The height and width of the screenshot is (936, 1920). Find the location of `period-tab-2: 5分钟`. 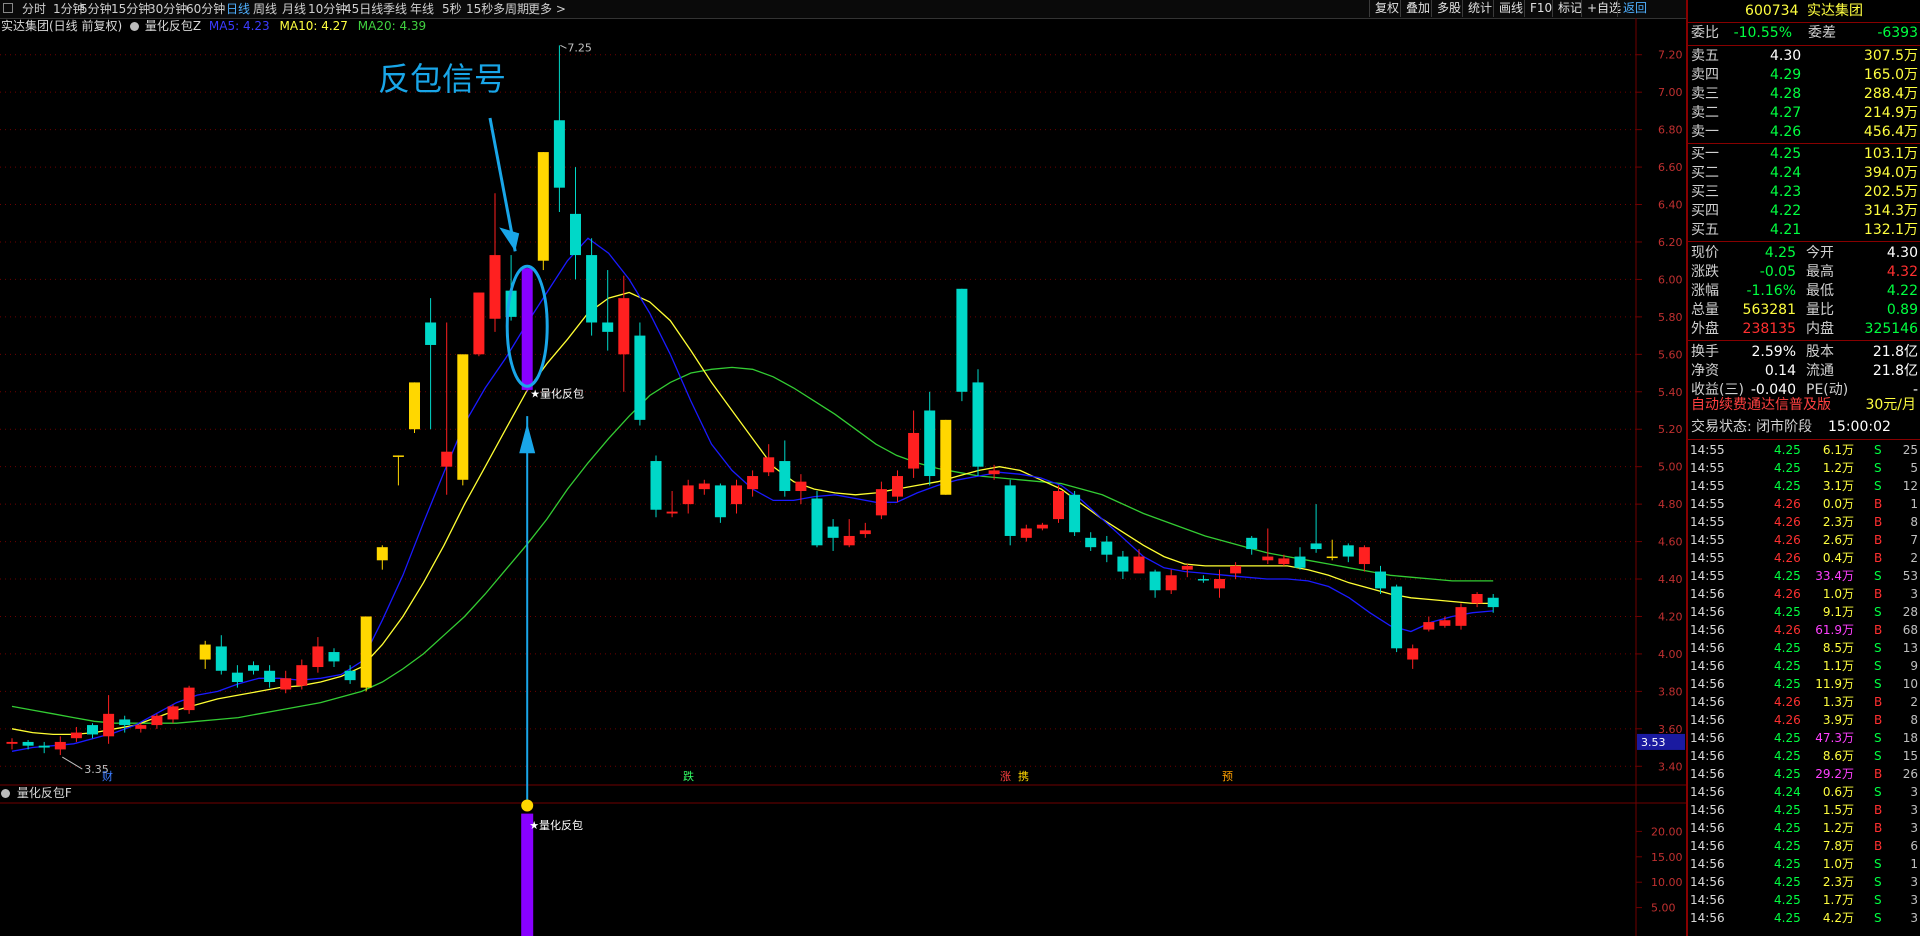

period-tab-2: 5分钟 is located at coordinates (96, 9).